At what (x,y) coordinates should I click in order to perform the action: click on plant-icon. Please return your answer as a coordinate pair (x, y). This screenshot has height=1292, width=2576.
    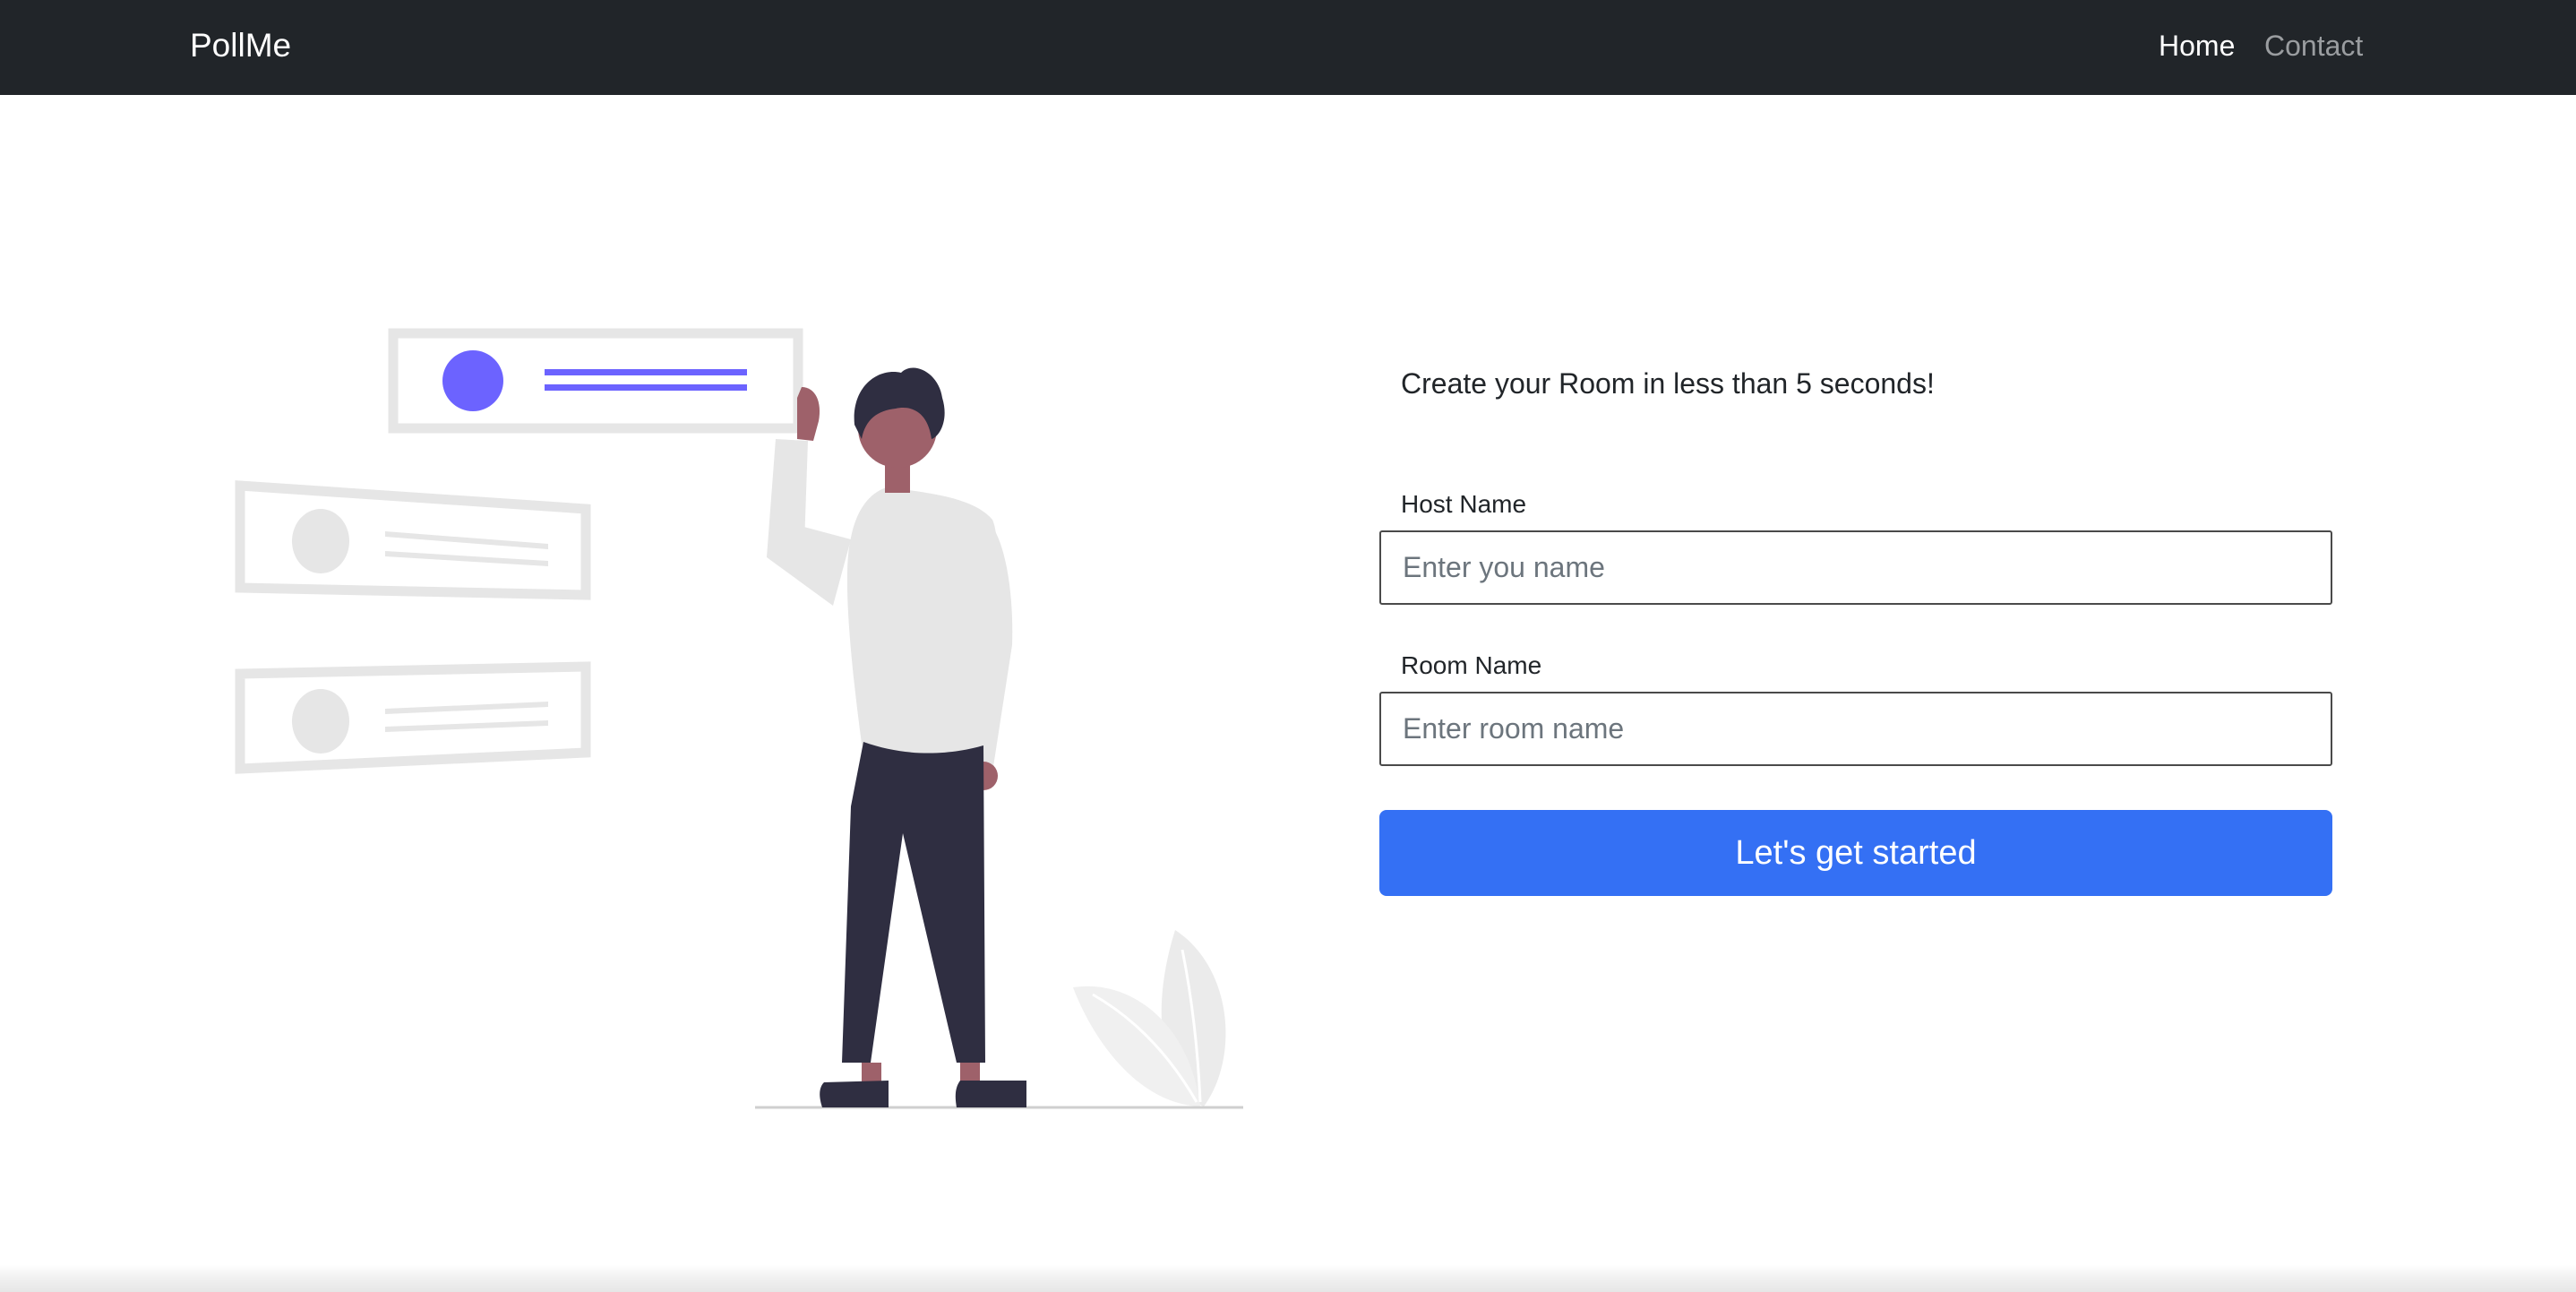
    Looking at the image, I should click on (1149, 1019).